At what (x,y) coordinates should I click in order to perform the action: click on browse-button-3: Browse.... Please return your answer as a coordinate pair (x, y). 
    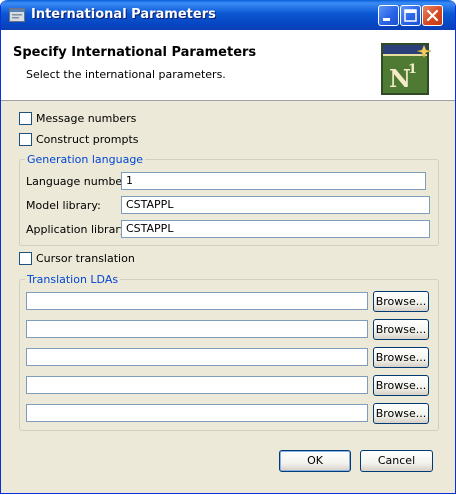
    Looking at the image, I should click on (401, 357).